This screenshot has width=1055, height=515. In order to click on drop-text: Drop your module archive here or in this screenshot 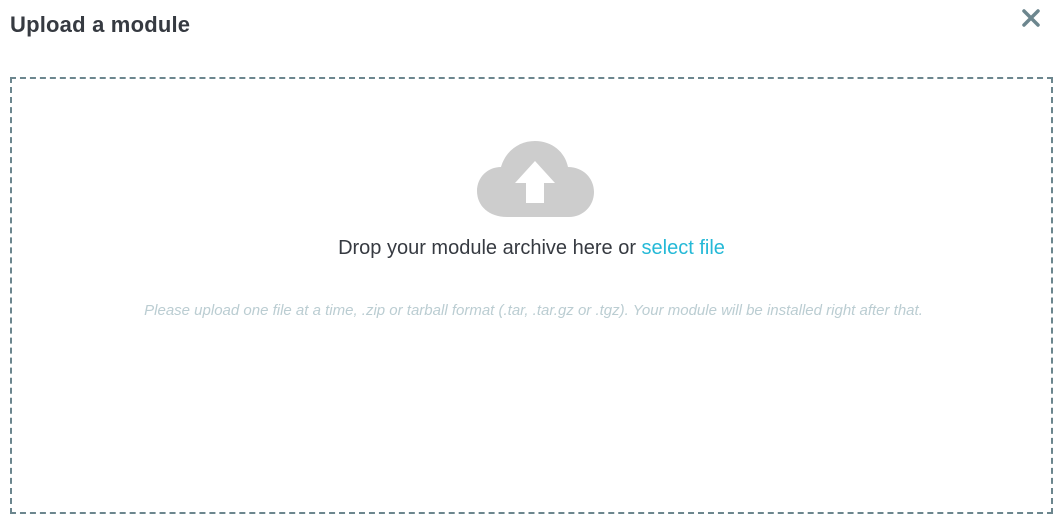, I will do `click(487, 248)`.